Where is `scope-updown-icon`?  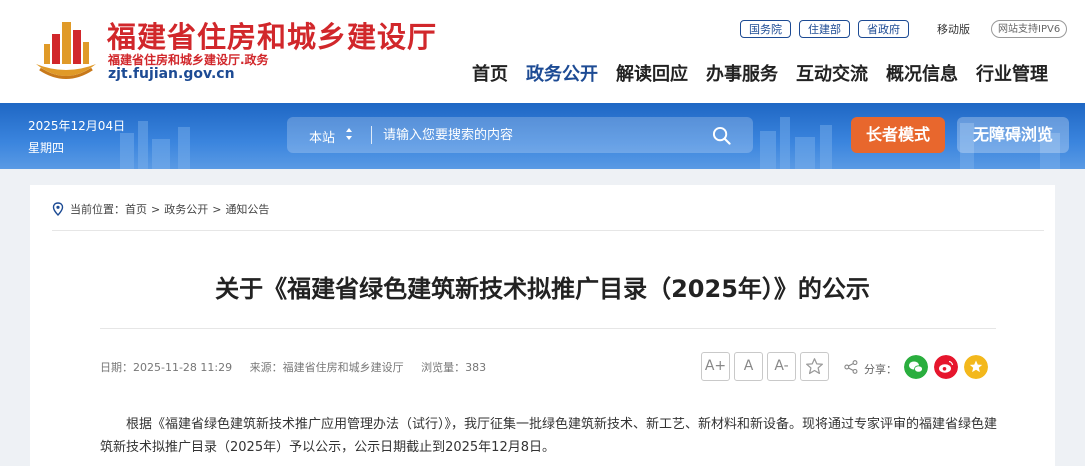
scope-updown-icon is located at coordinates (349, 134).